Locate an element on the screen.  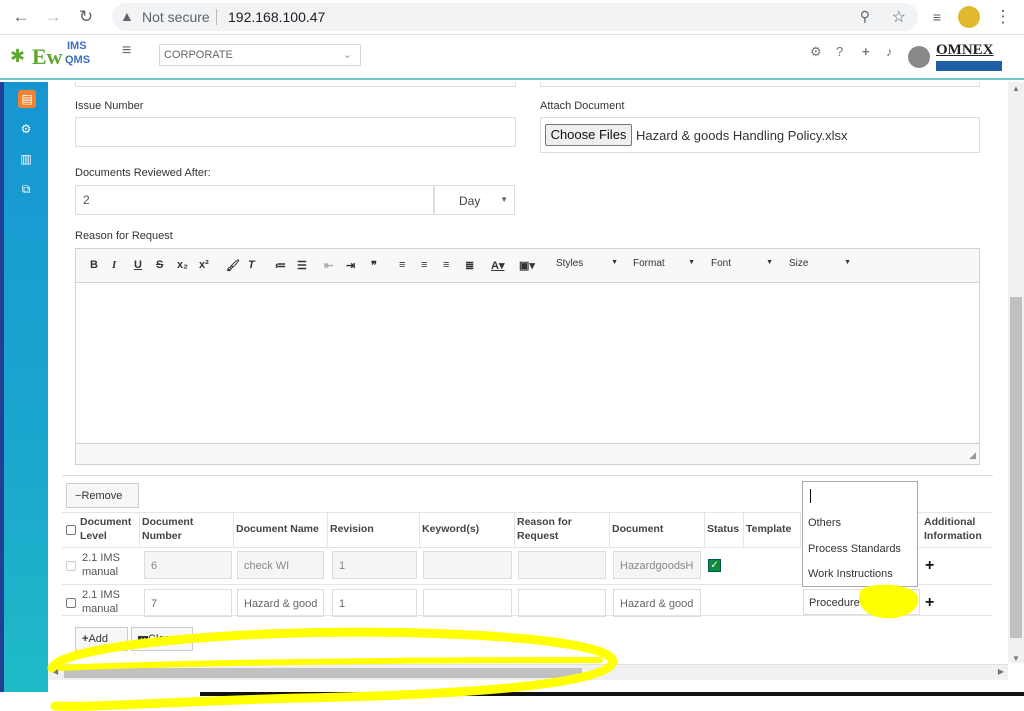
remove-format-icon: T is located at coordinates (251, 265).